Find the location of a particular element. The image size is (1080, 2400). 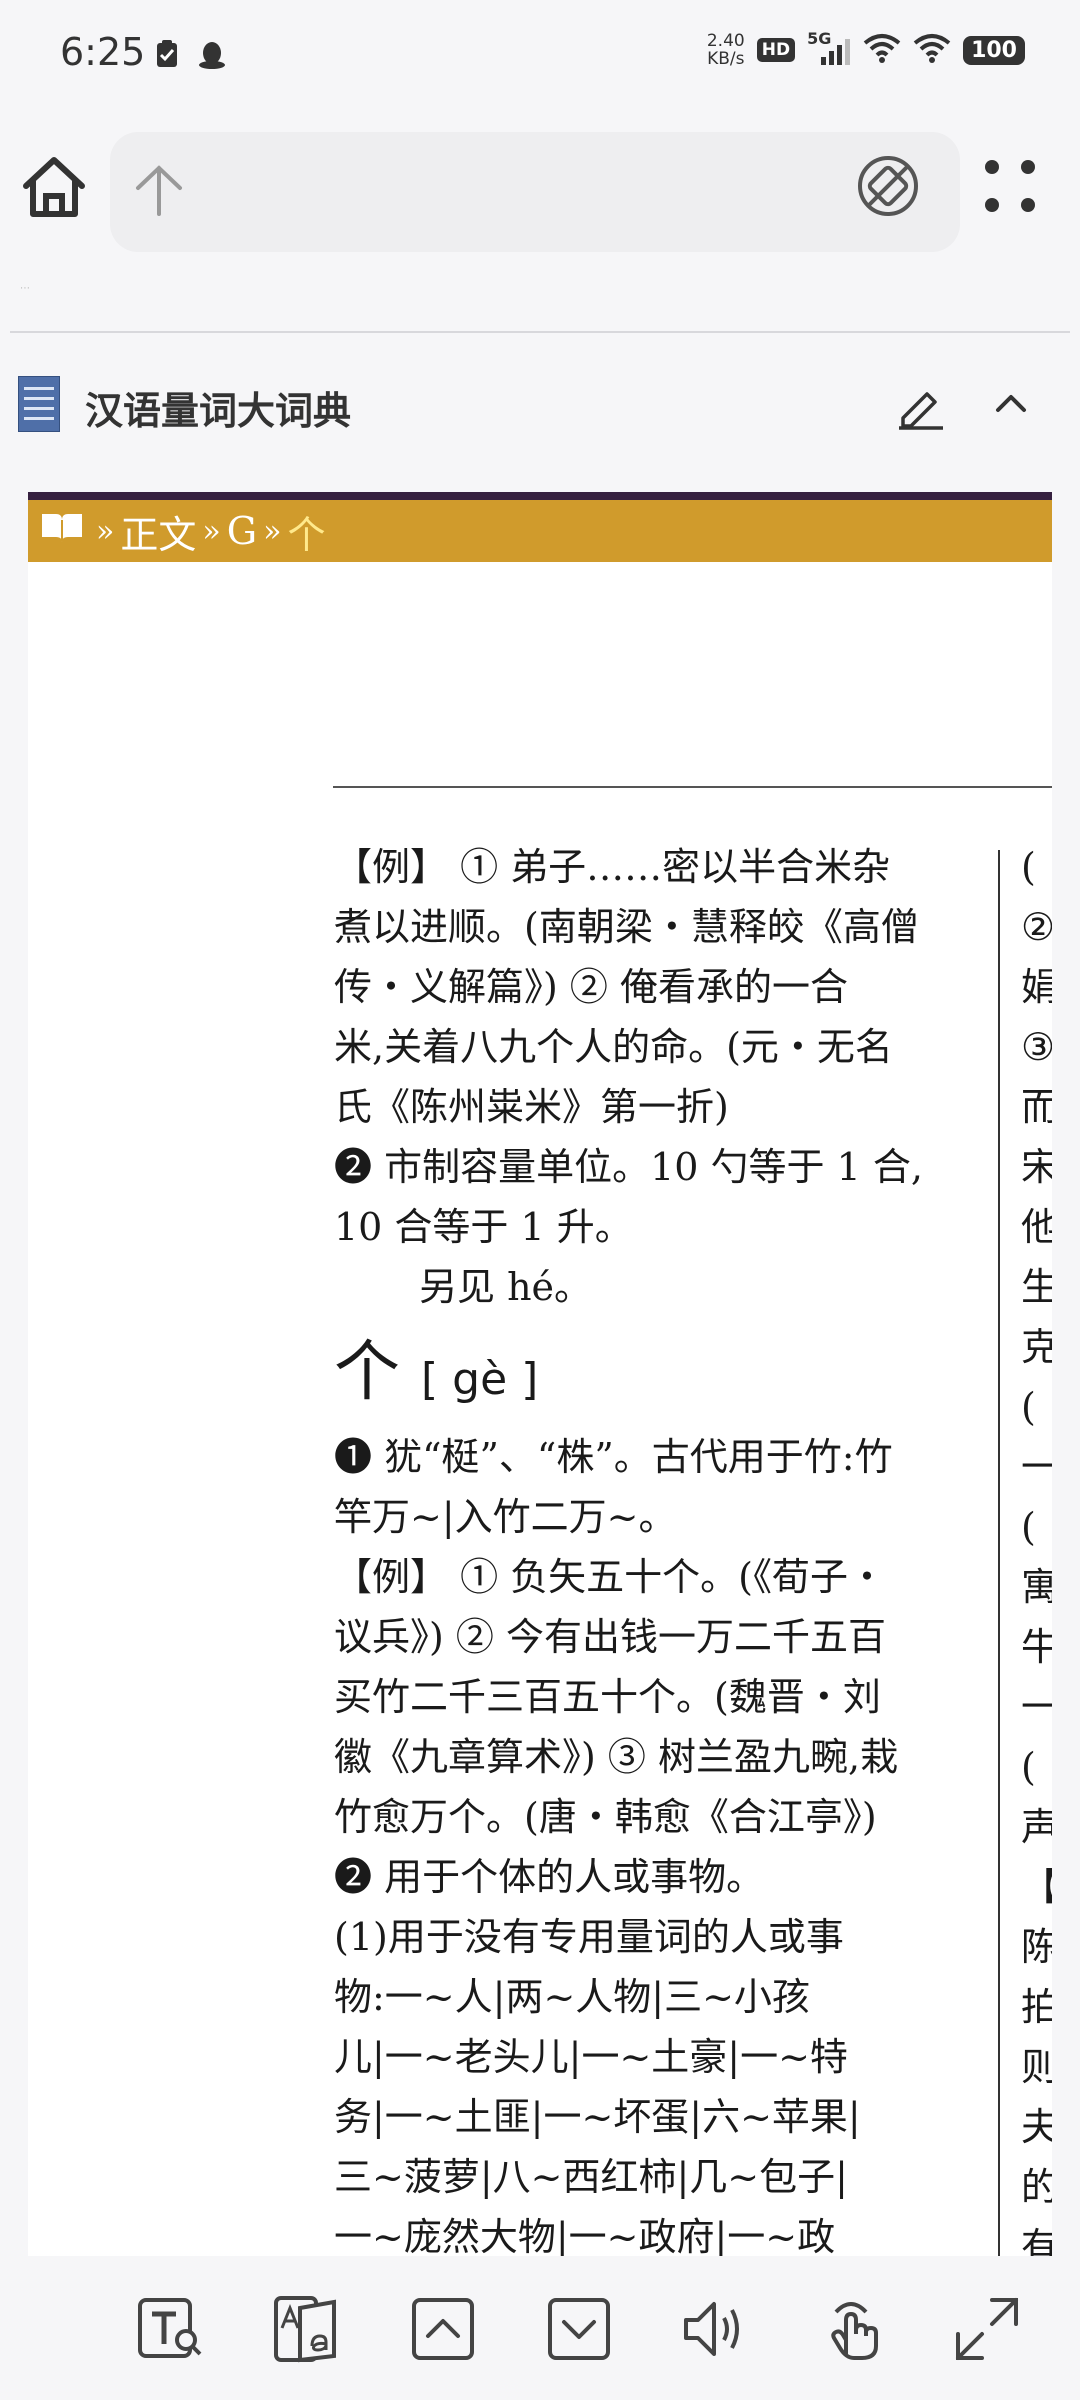

qq-penguin-icon is located at coordinates (212, 57).